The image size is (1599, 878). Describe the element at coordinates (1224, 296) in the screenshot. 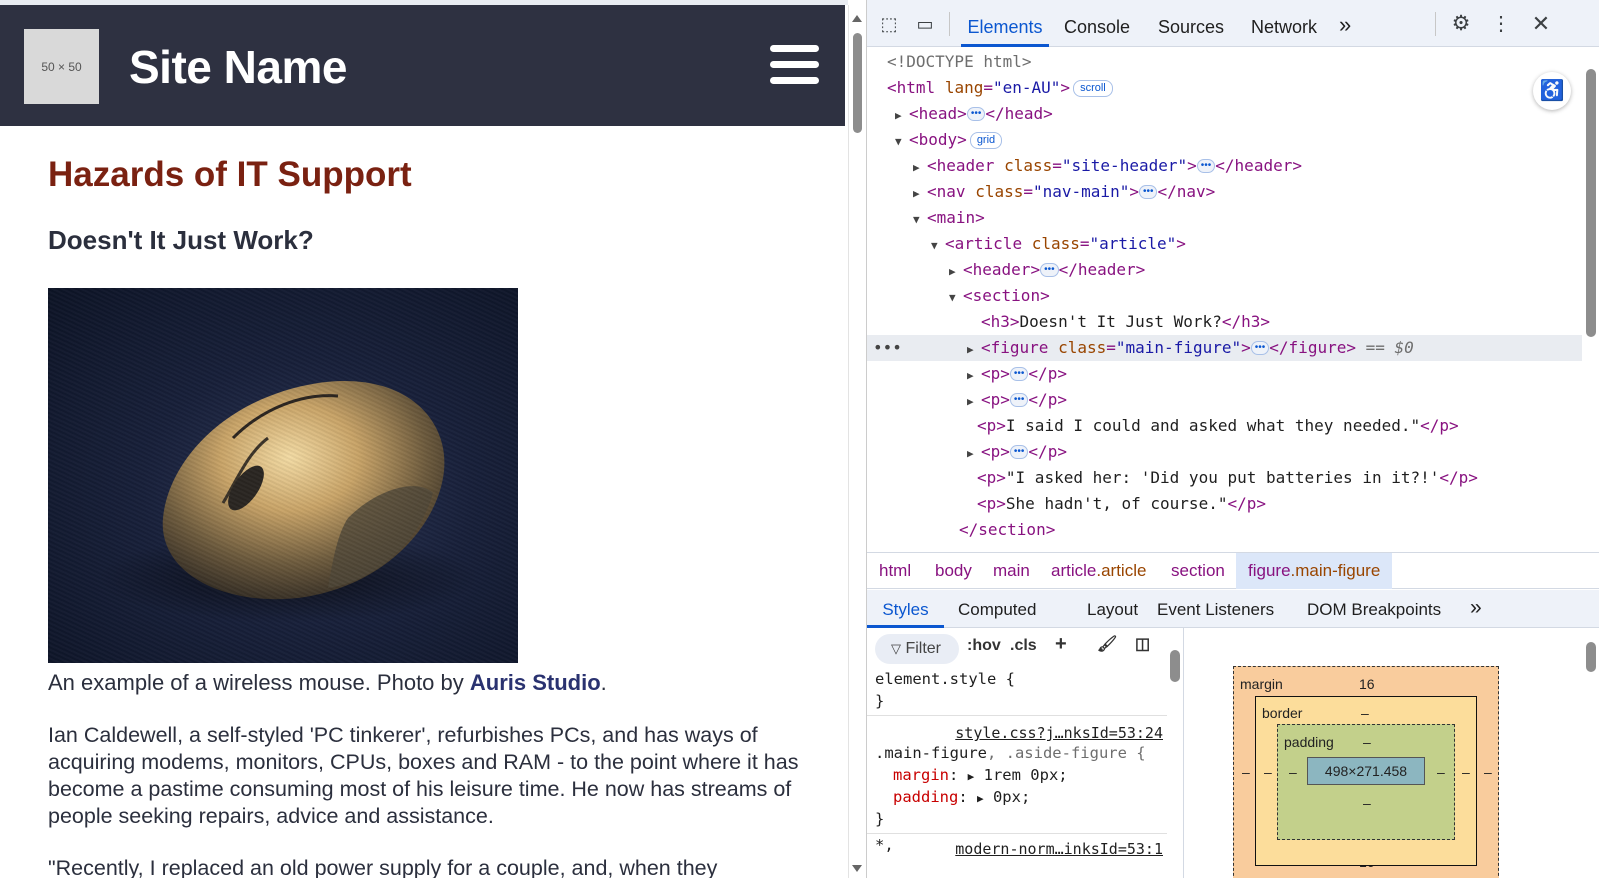

I see `dom-node-section: ▼ <section>` at that location.